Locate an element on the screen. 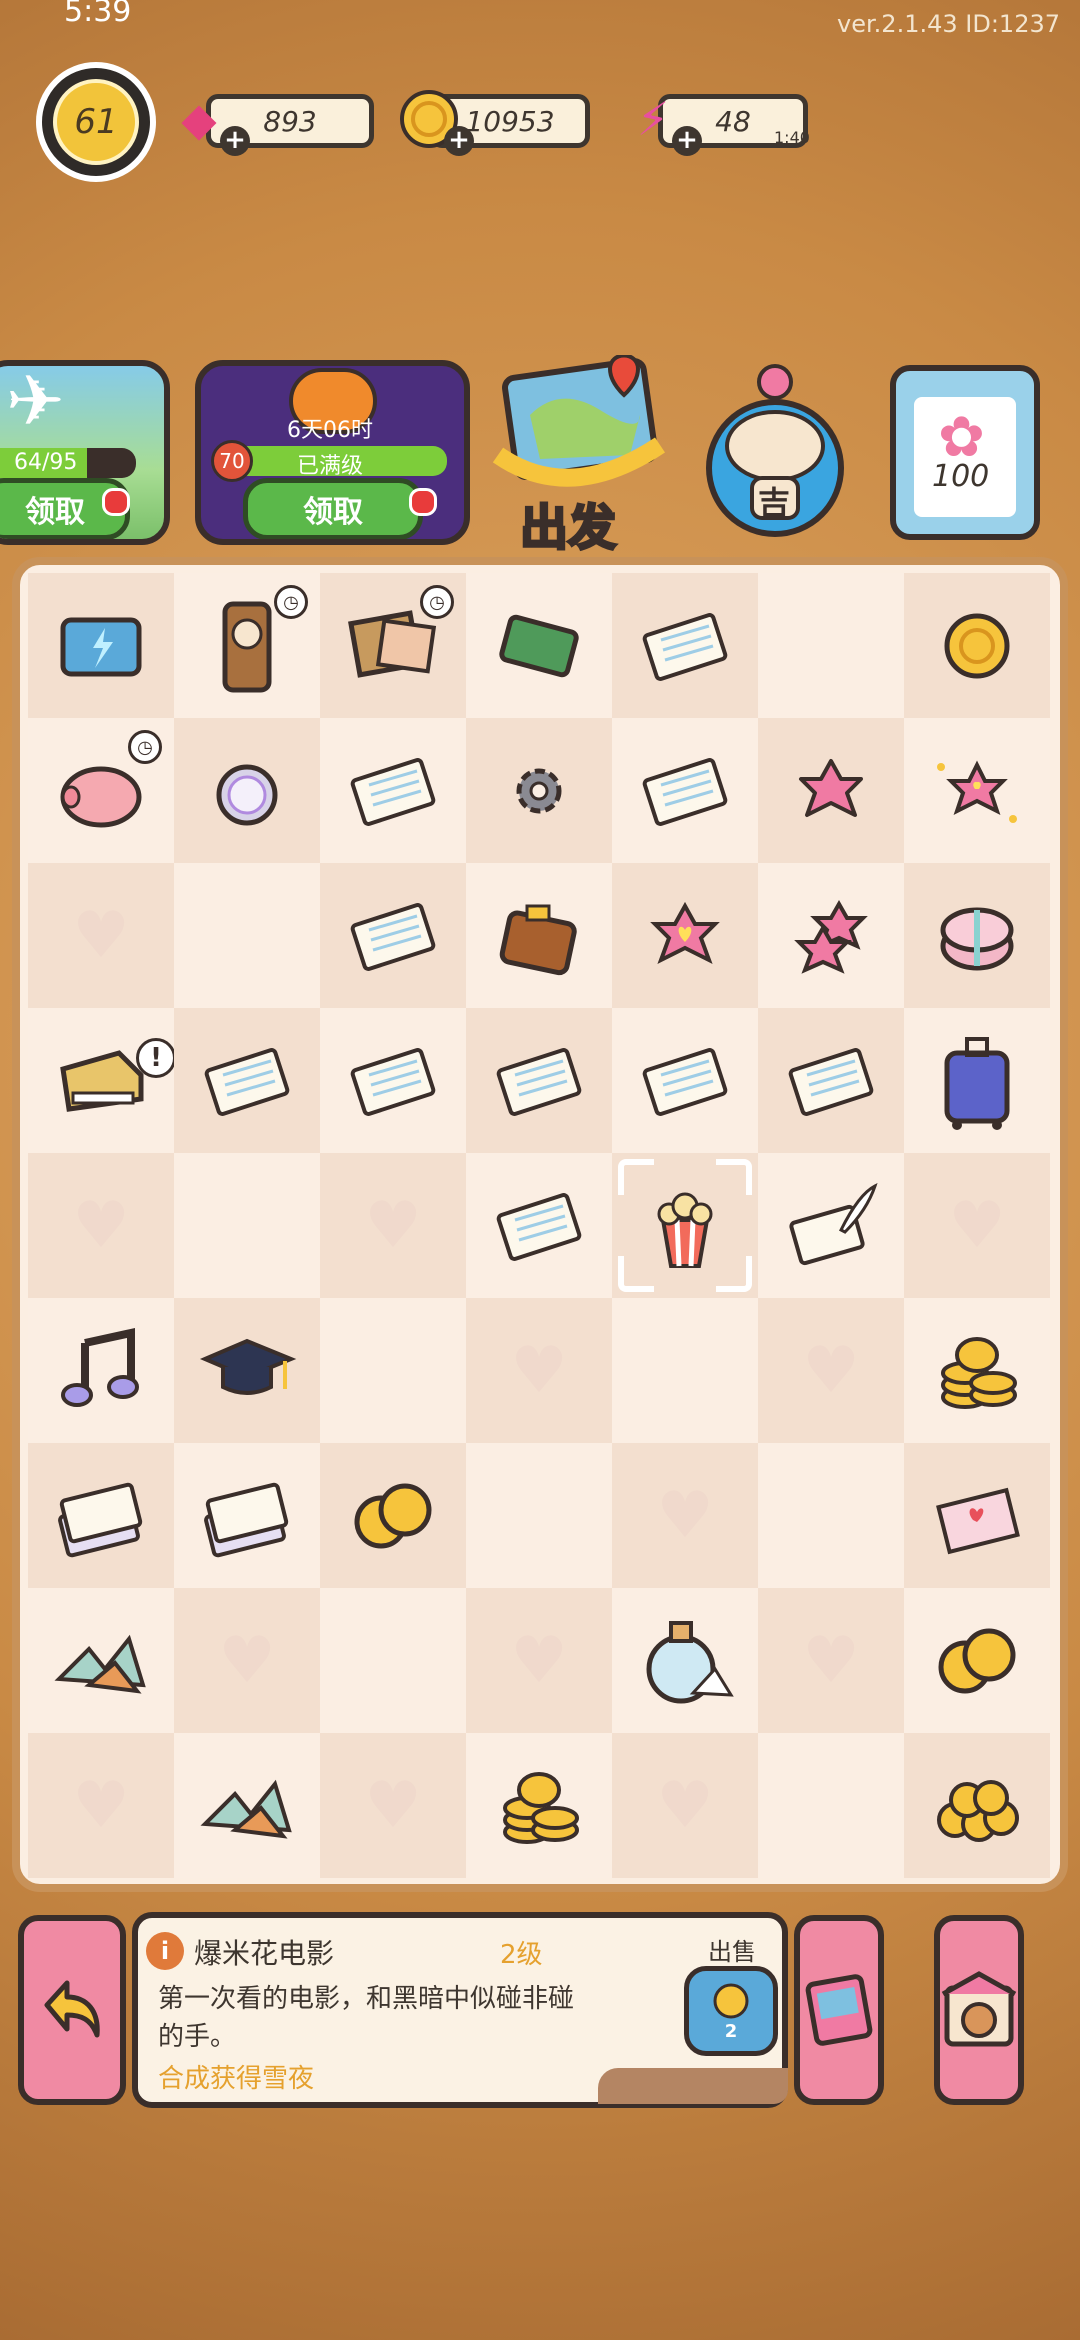 This screenshot has height=2340, width=1080. add-coins-icon: + is located at coordinates (459, 141).